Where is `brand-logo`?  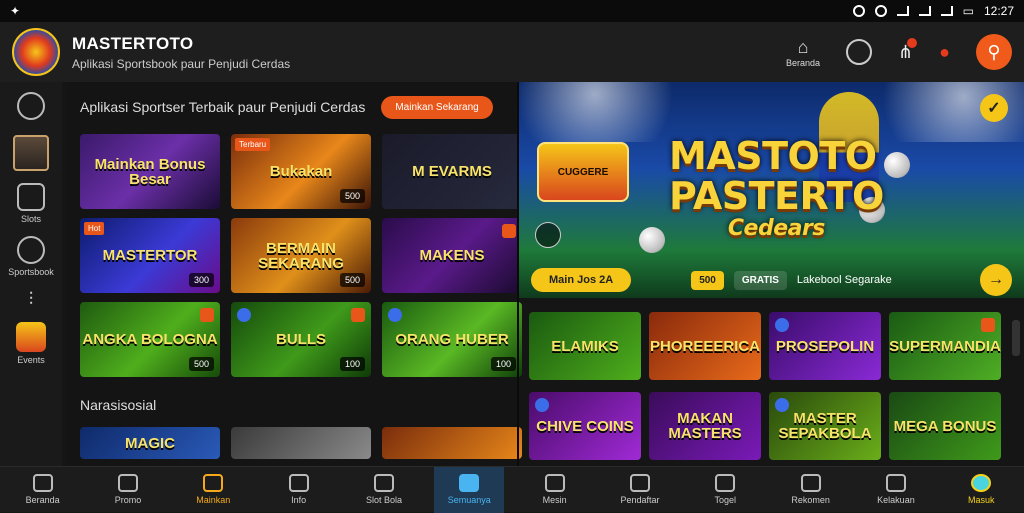
brand-logo is located at coordinates (36, 52).